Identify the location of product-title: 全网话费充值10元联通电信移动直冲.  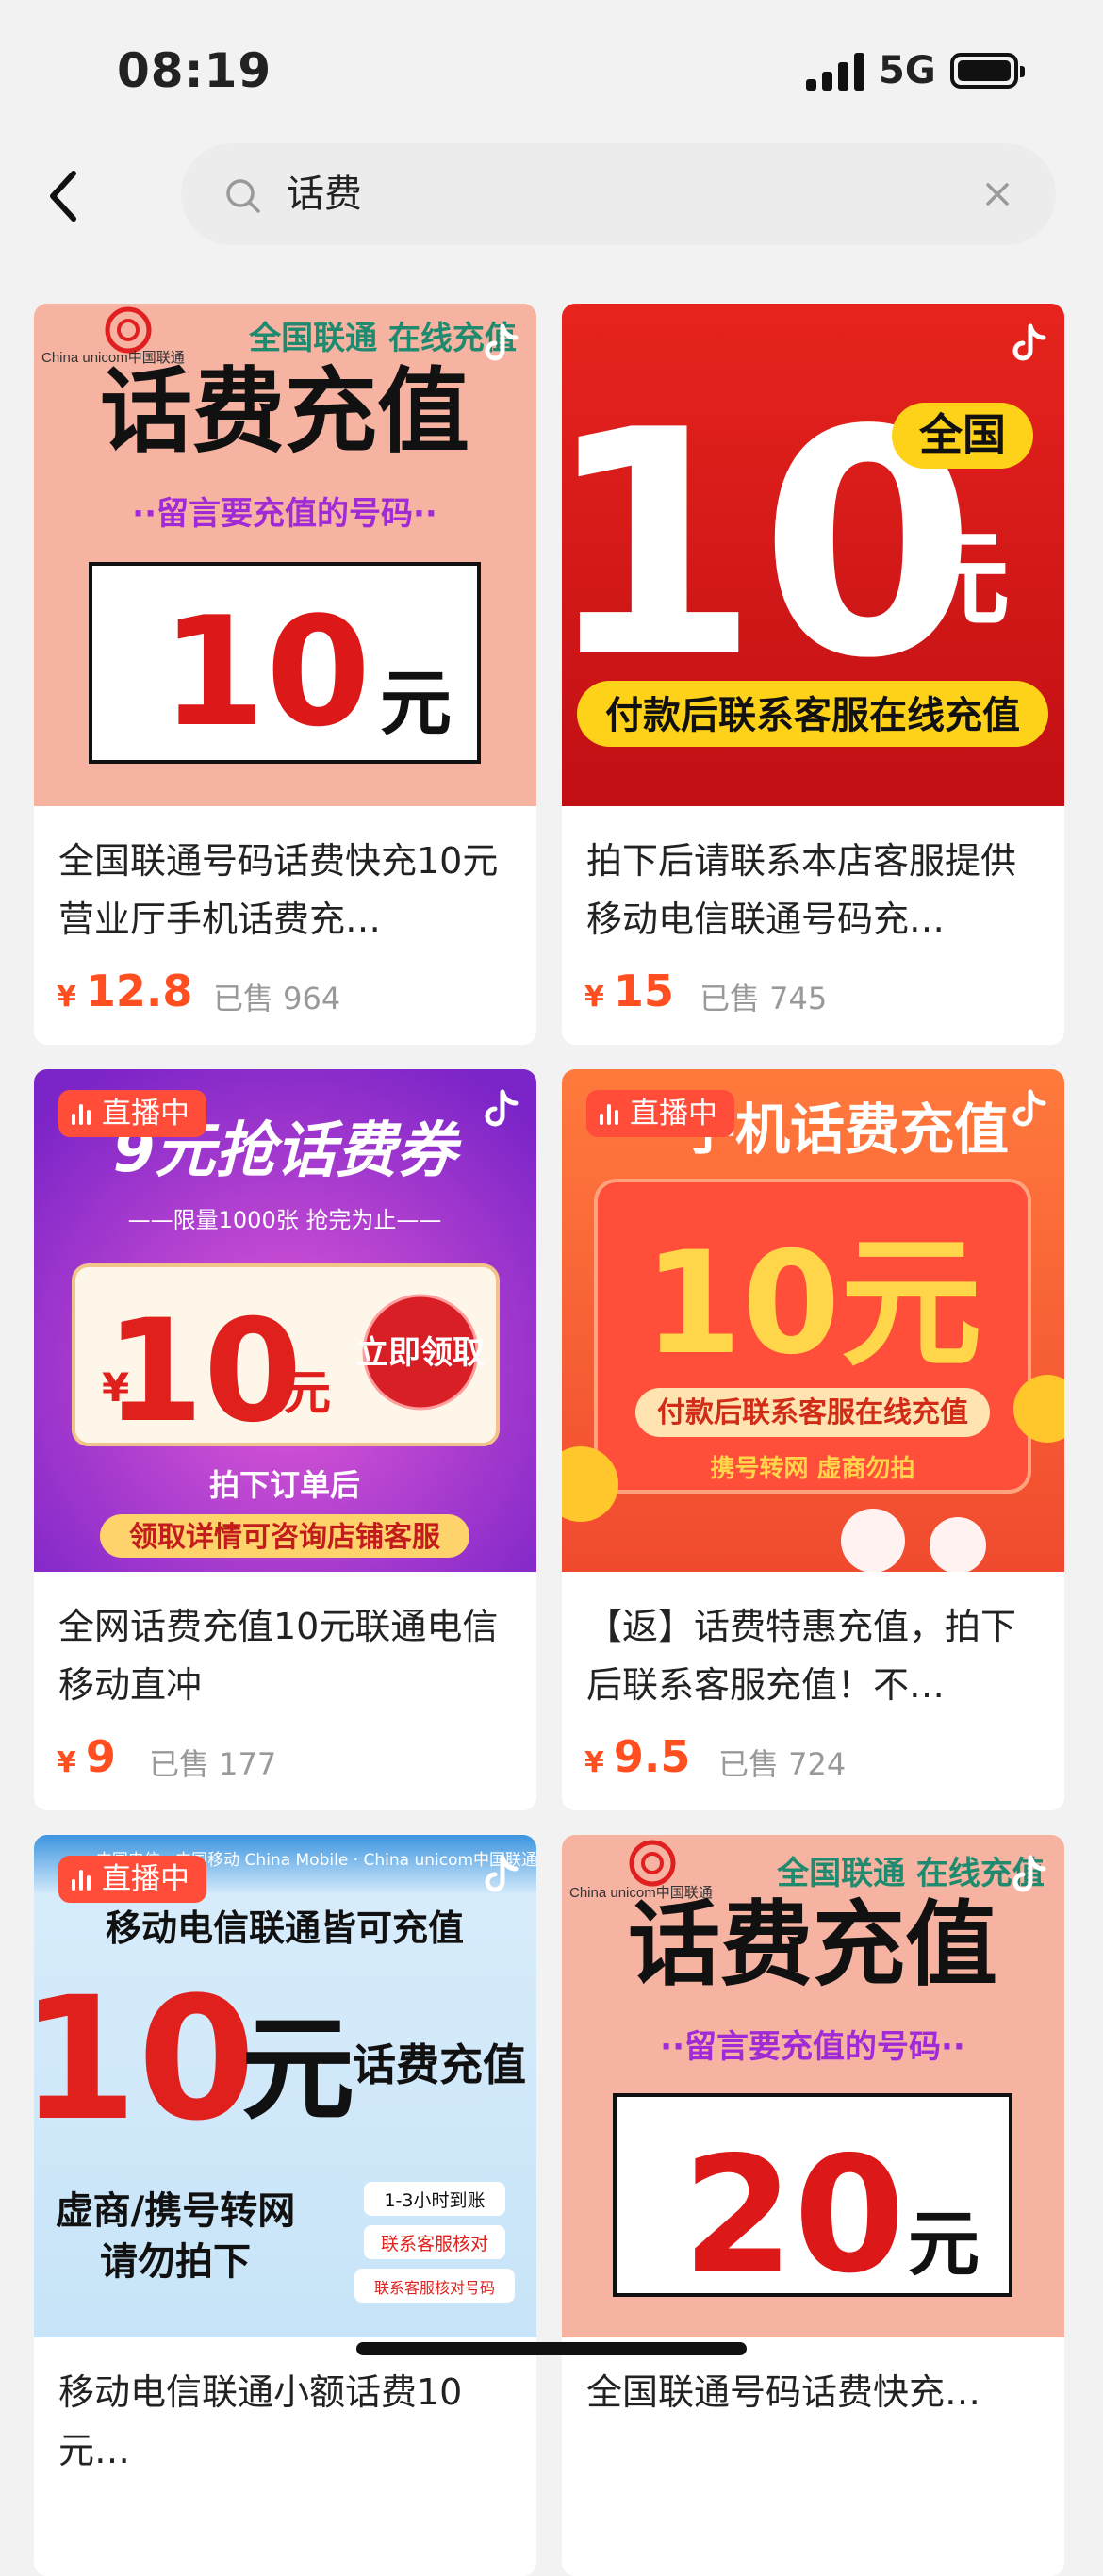
(278, 1656).